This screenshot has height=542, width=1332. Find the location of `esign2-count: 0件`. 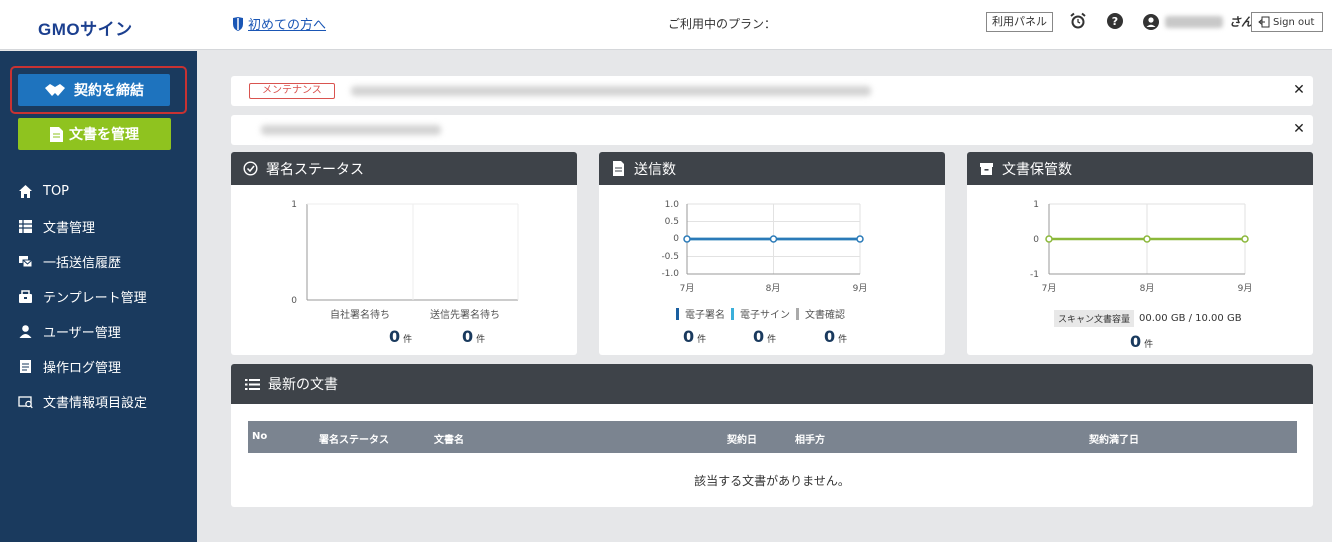

esign2-count: 0件 is located at coordinates (764, 336).